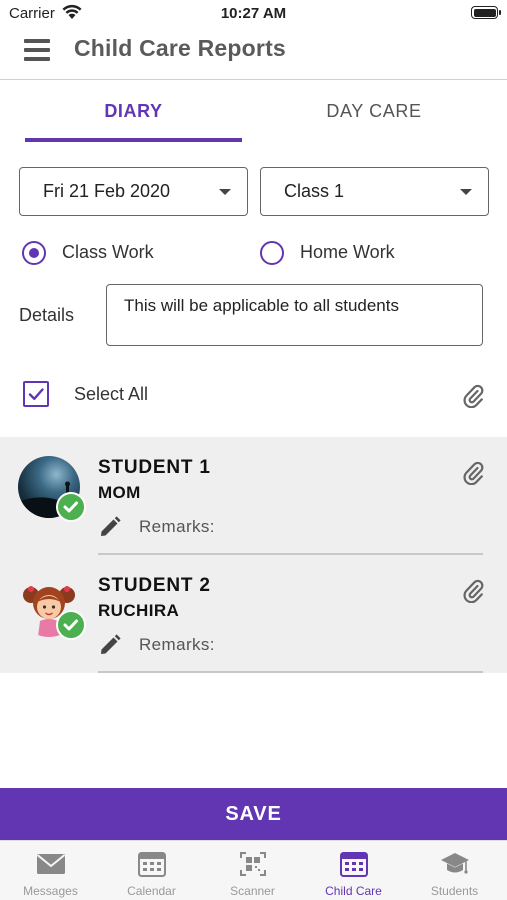 The image size is (507, 900). I want to click on nav-calendar-label: Calendar, so click(151, 891).